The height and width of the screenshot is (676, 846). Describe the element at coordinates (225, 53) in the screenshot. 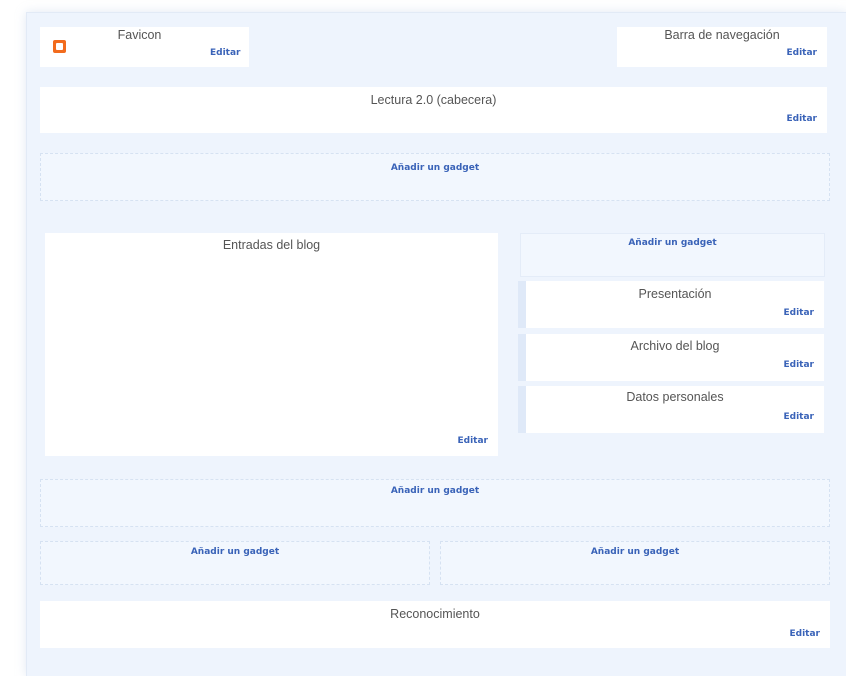

I see `favicon-edit-link: Editar` at that location.